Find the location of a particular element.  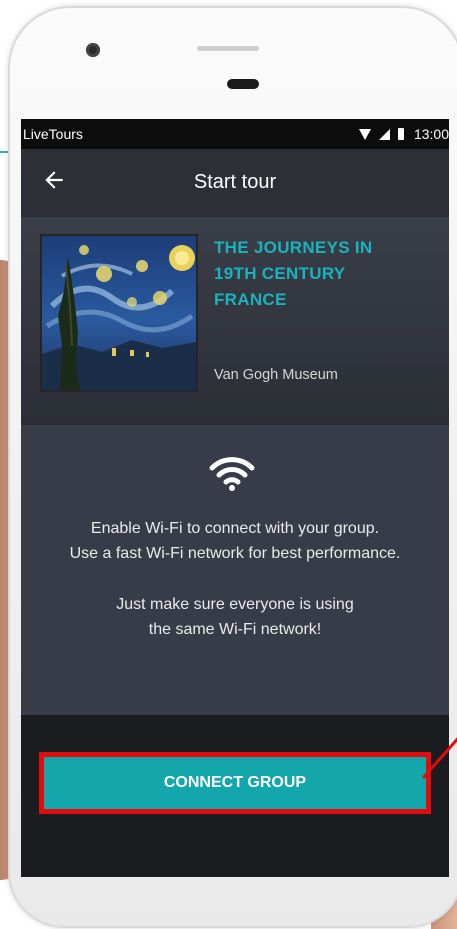

highlight-callout-line is located at coordinates (439, 758).